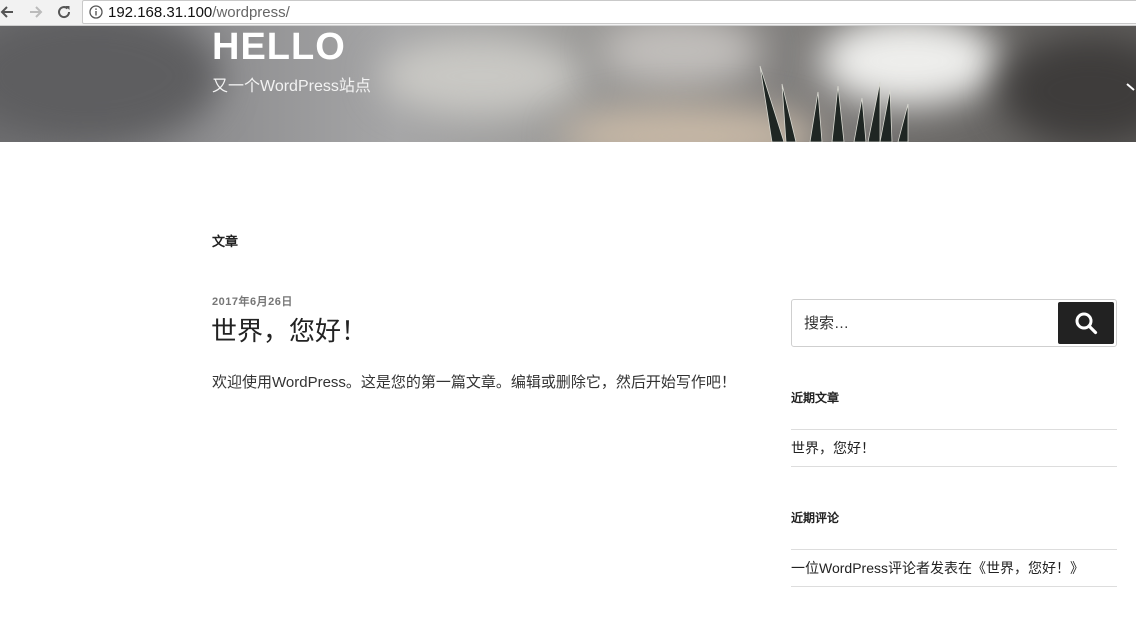 The height and width of the screenshot is (618, 1136). I want to click on back-button, so click(9, 12).